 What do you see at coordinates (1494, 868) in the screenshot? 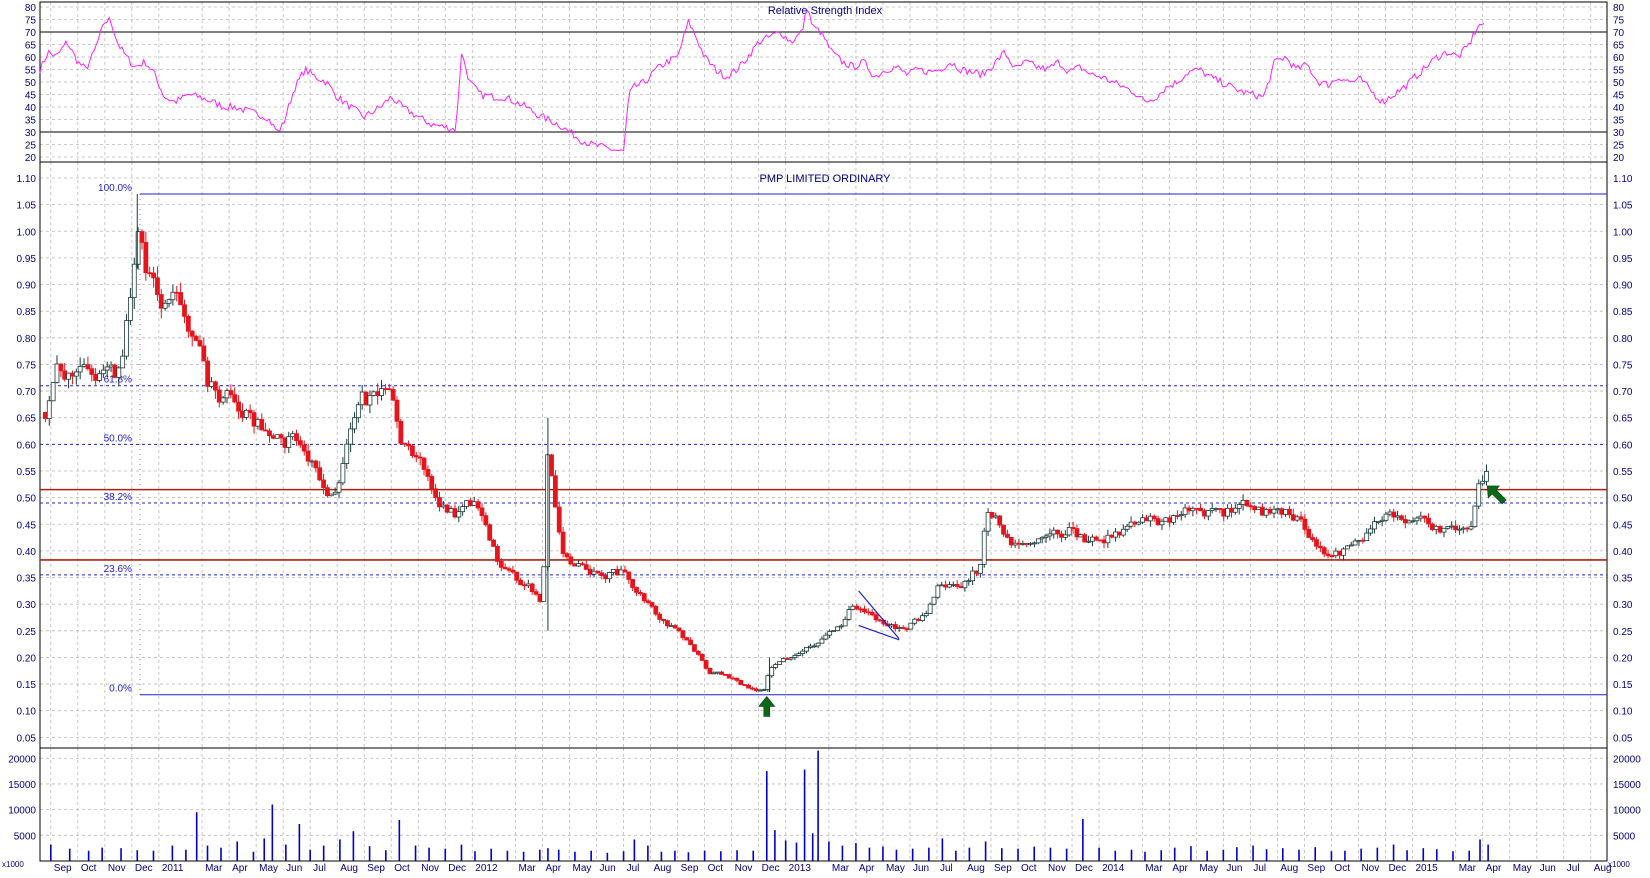
I see `x-month-label: Apr` at bounding box center [1494, 868].